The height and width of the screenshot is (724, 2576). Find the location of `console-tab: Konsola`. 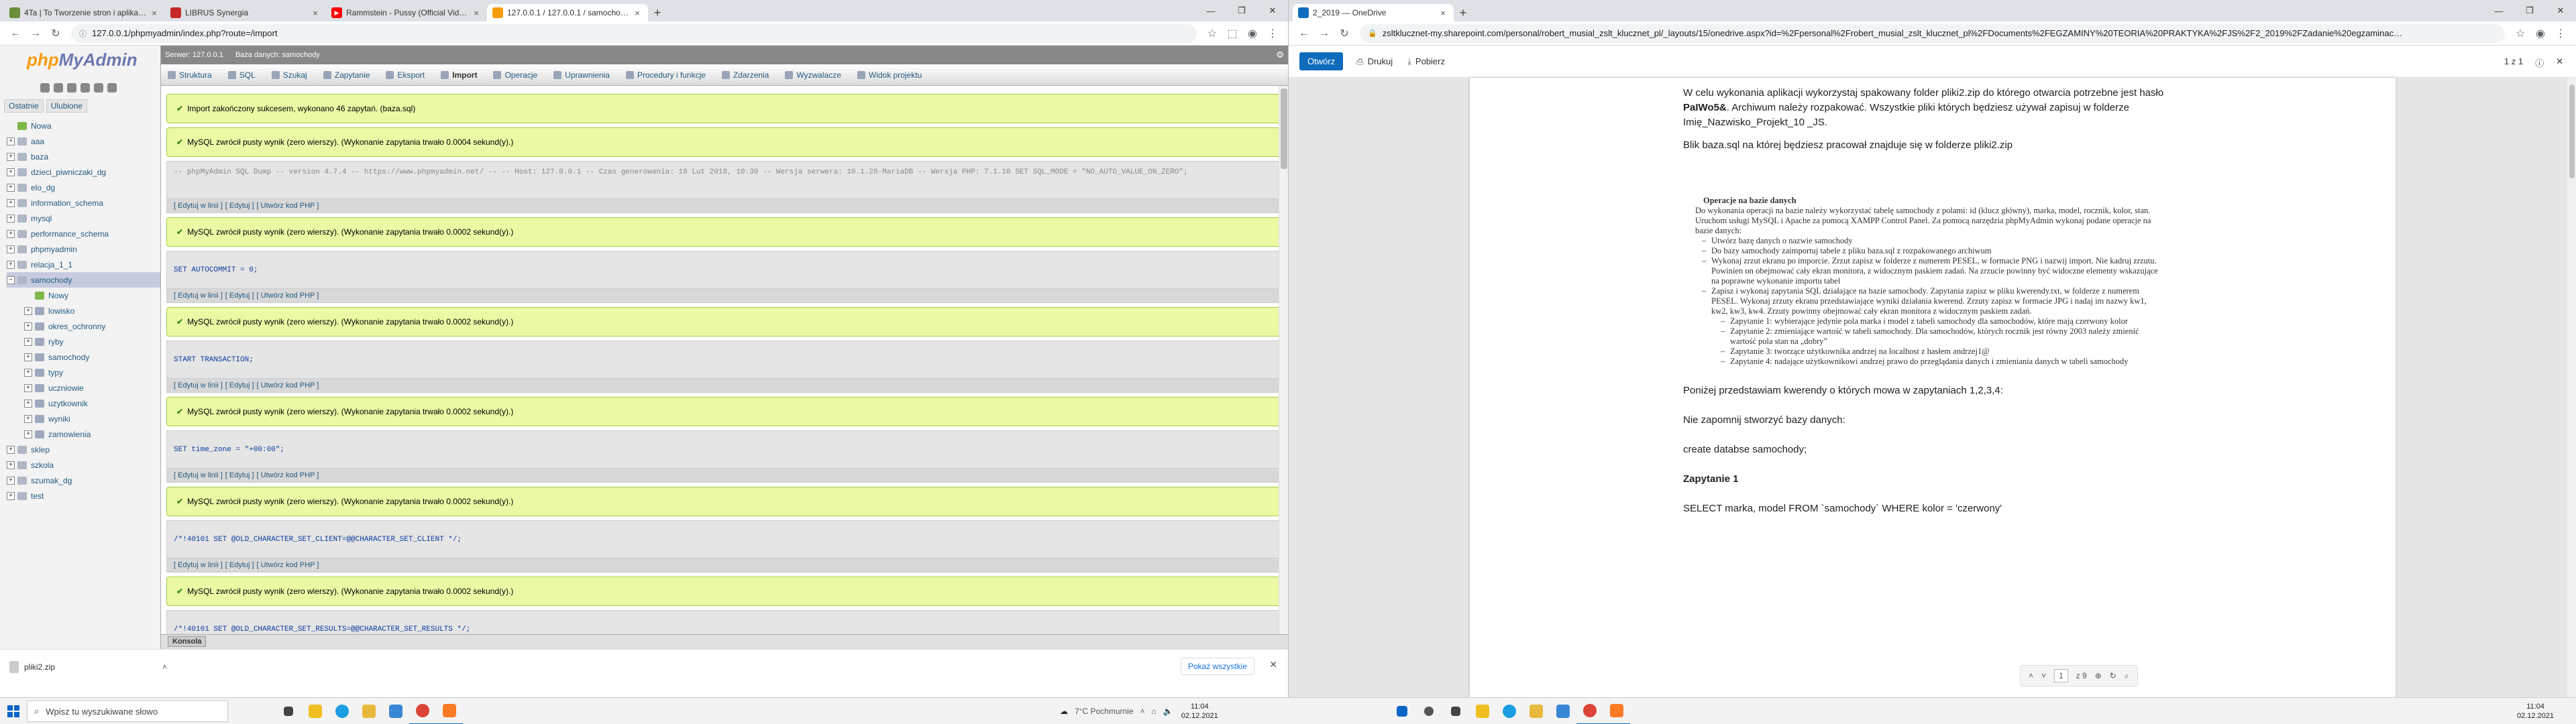

console-tab: Konsola is located at coordinates (187, 641).